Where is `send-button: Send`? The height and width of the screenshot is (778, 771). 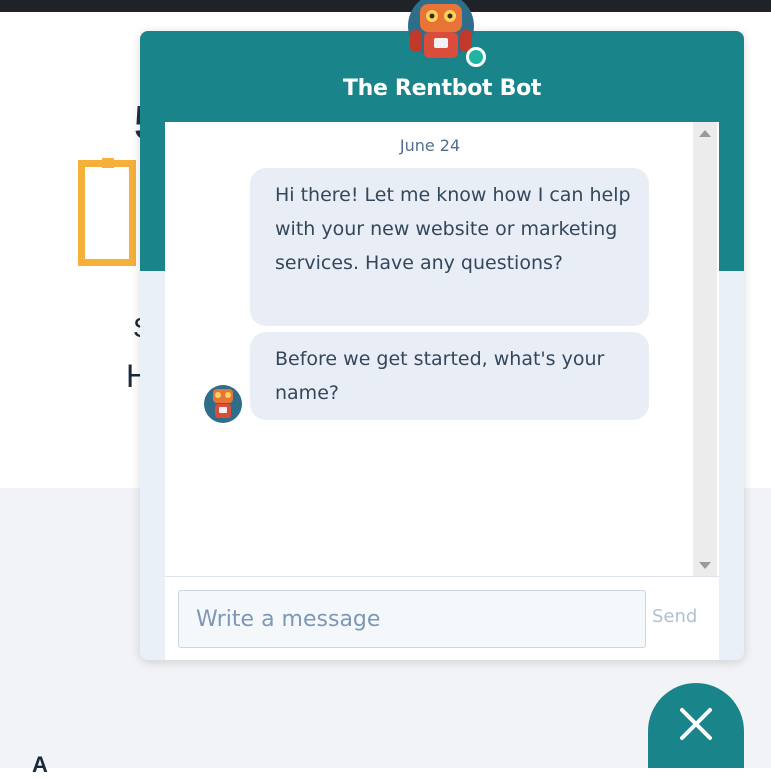 send-button: Send is located at coordinates (682, 616).